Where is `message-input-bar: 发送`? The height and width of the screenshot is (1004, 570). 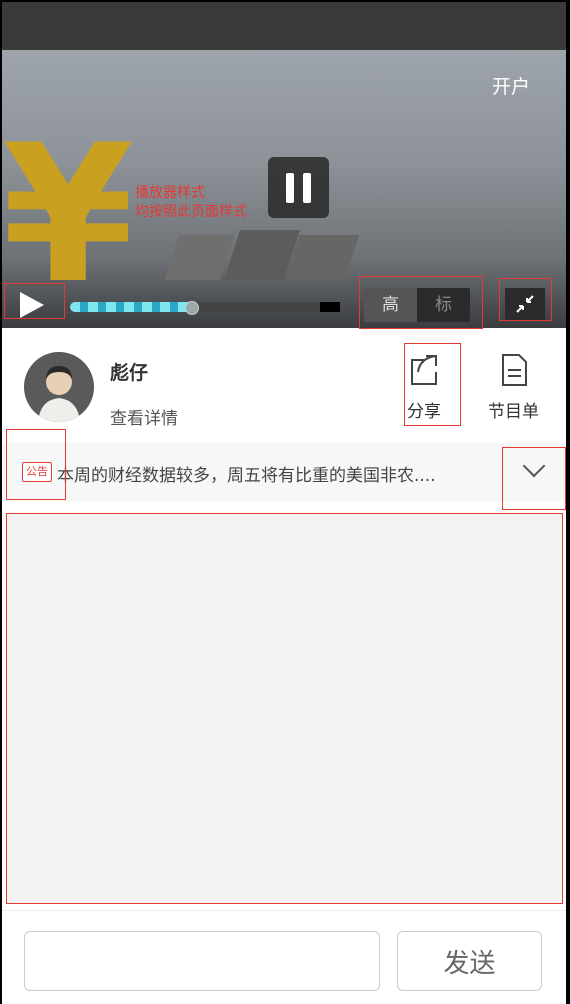 message-input-bar: 发送 is located at coordinates (284, 957).